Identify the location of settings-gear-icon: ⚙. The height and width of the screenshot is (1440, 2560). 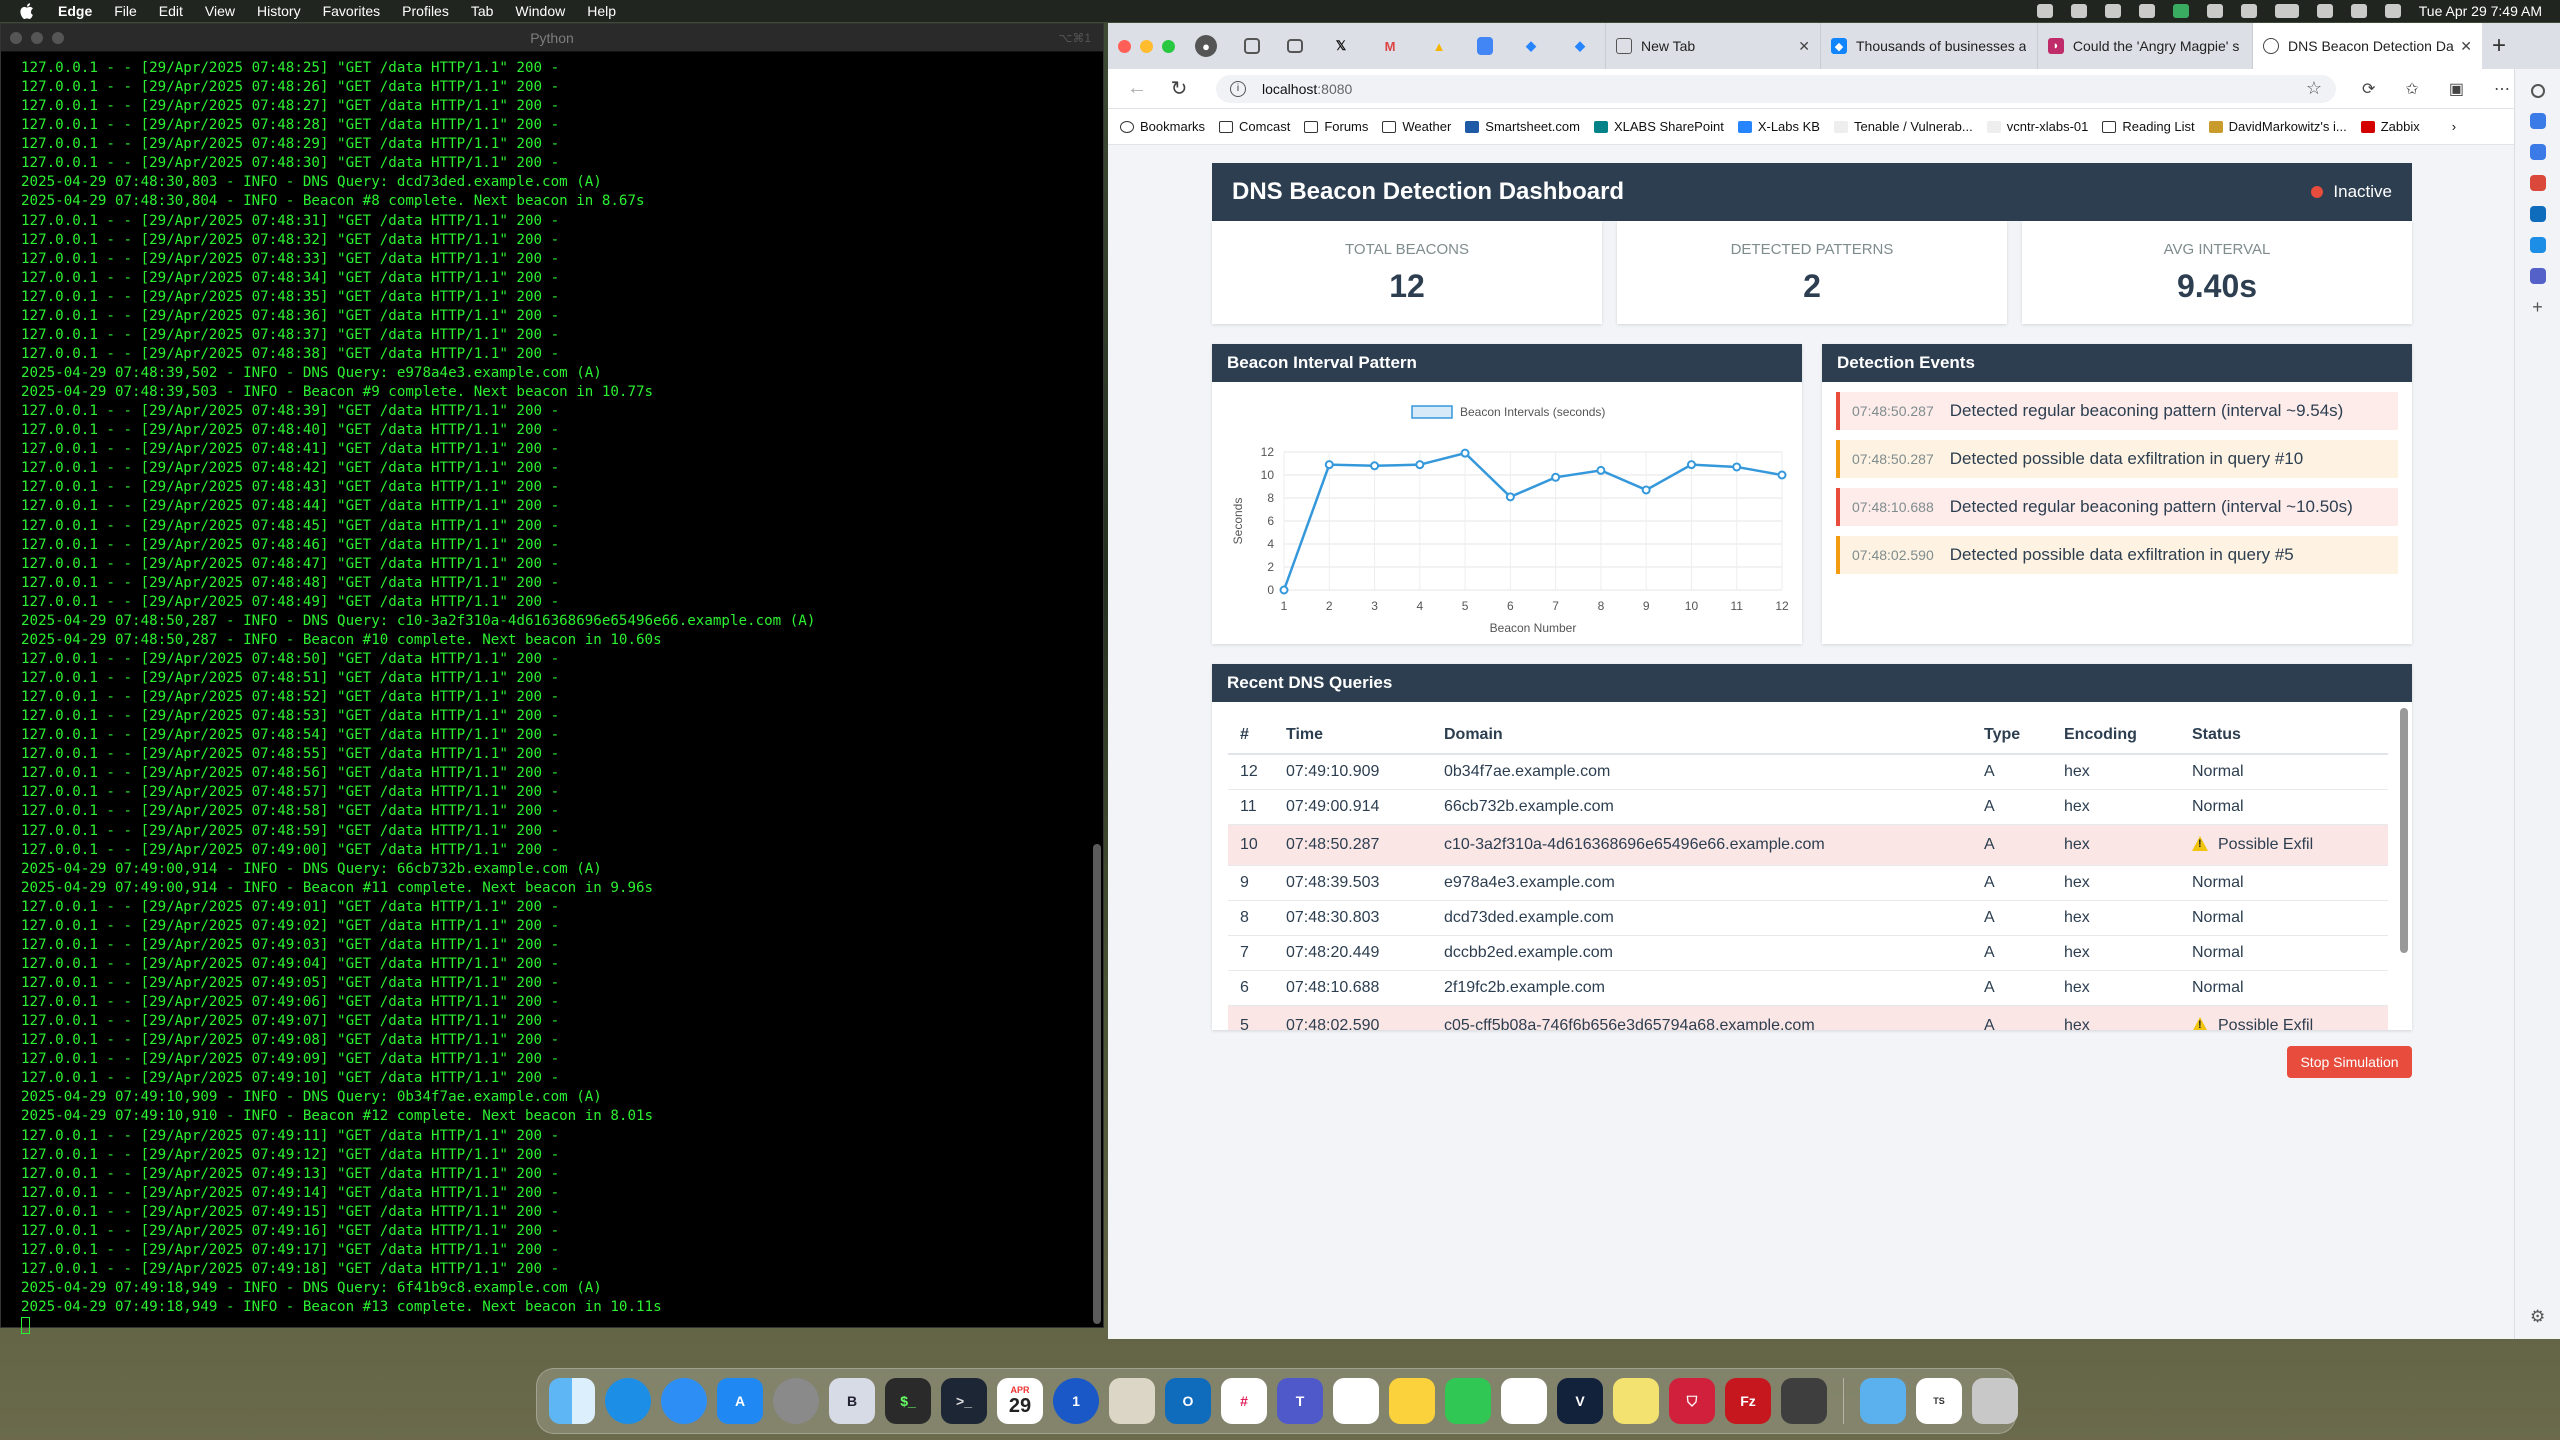
(2538, 1316).